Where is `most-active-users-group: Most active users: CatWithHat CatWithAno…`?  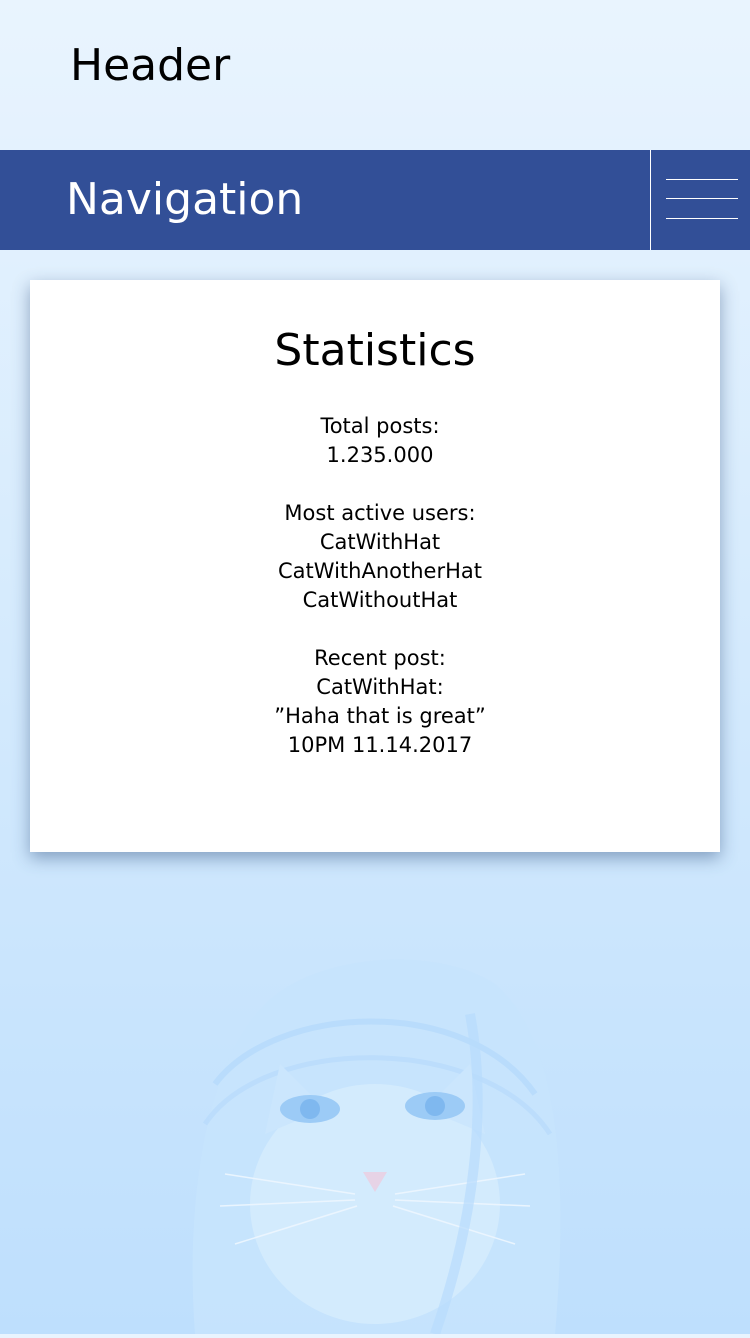 most-active-users-group: Most active users: CatWithHat CatWithAno… is located at coordinates (380, 557).